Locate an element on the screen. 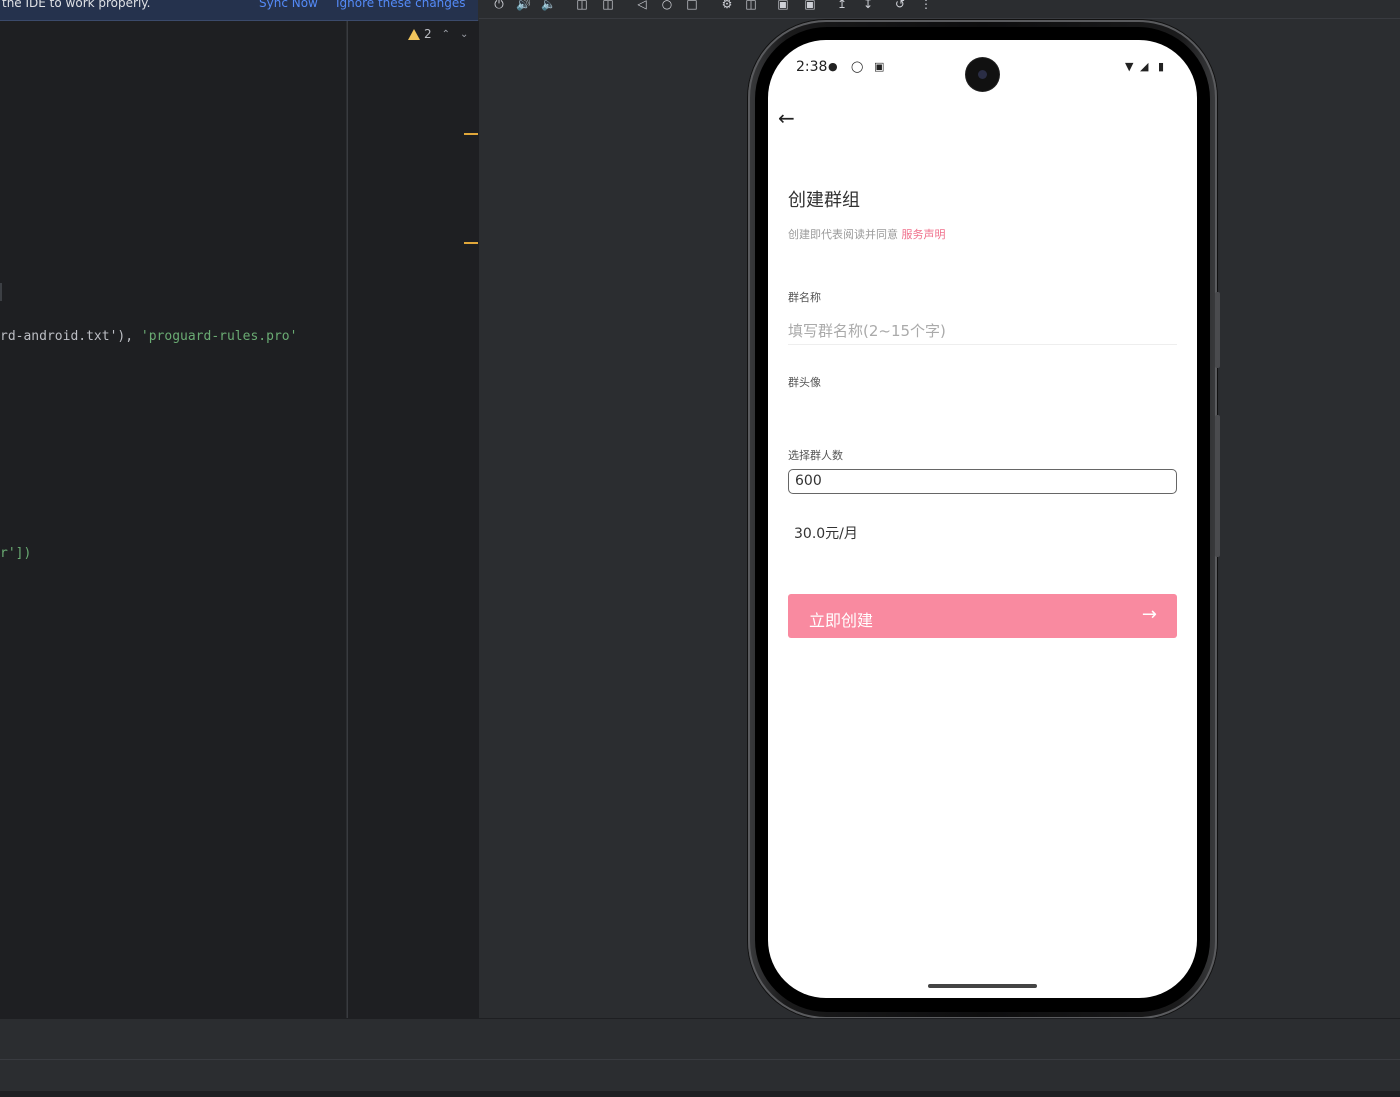 The image size is (1400, 1097). window-bottom-edge is located at coordinates (700, 1094).